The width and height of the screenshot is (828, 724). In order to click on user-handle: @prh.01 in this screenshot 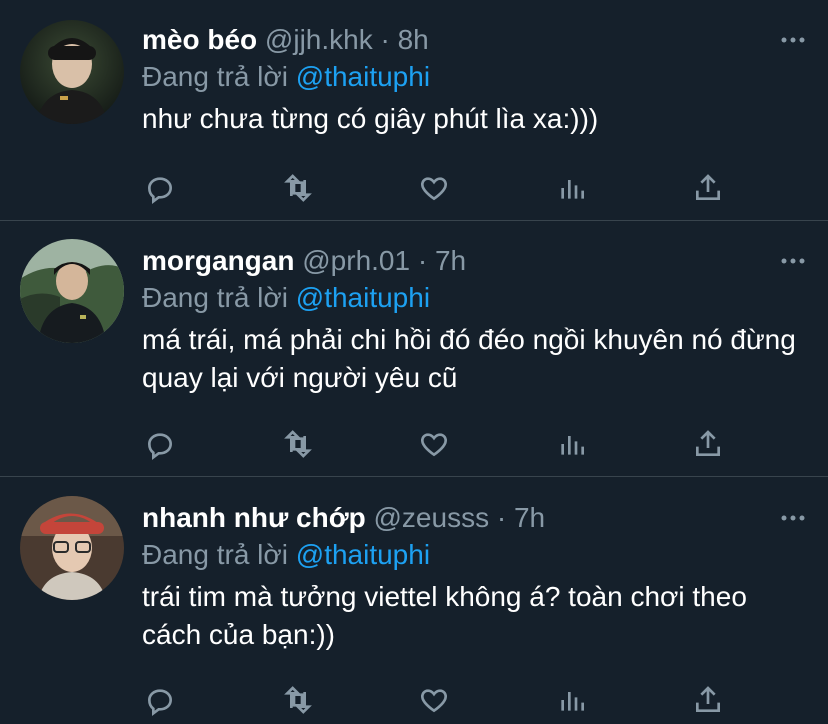, I will do `click(356, 260)`.